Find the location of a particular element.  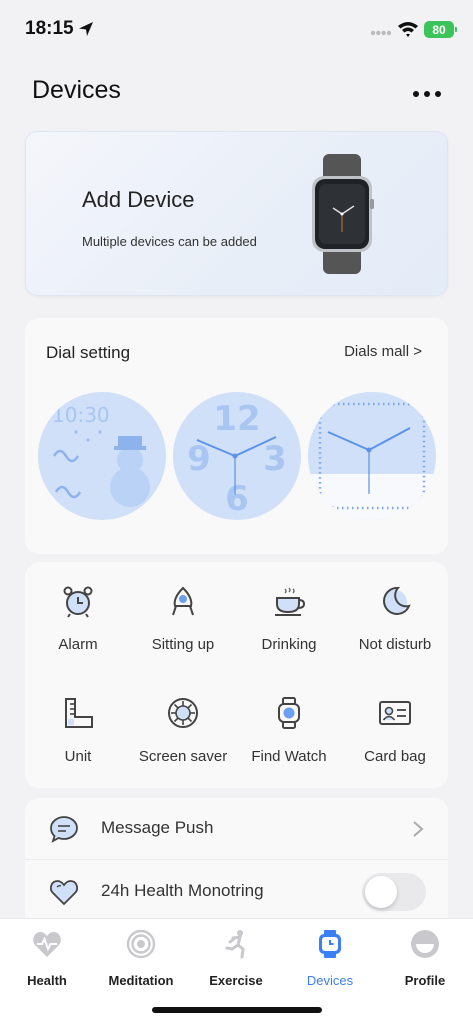

watch-tab-icon is located at coordinates (330, 944).